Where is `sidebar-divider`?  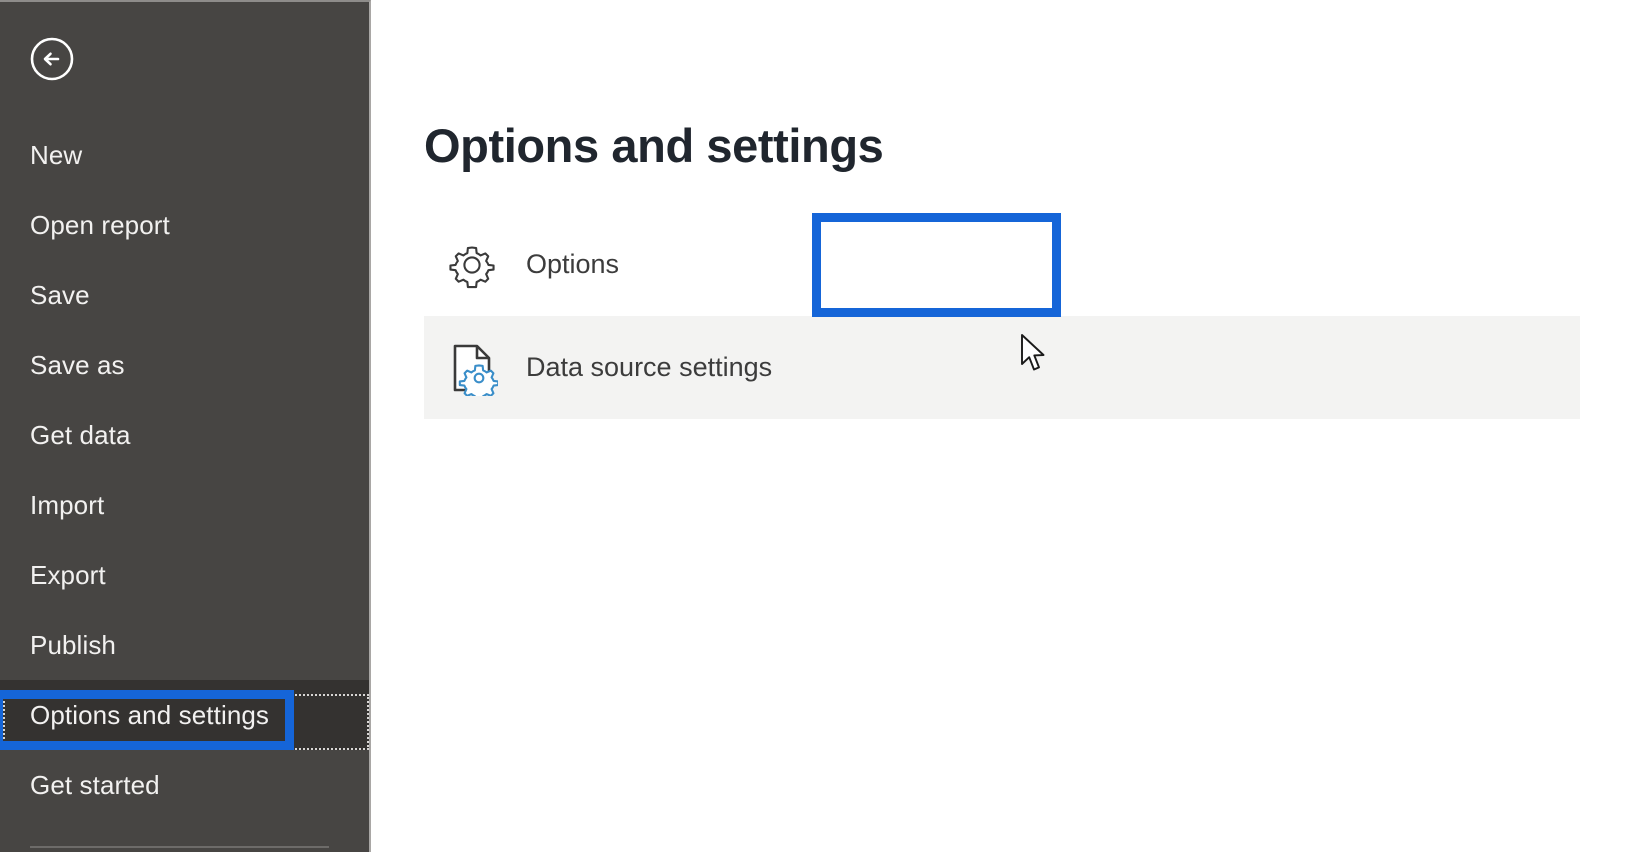
sidebar-divider is located at coordinates (179, 847).